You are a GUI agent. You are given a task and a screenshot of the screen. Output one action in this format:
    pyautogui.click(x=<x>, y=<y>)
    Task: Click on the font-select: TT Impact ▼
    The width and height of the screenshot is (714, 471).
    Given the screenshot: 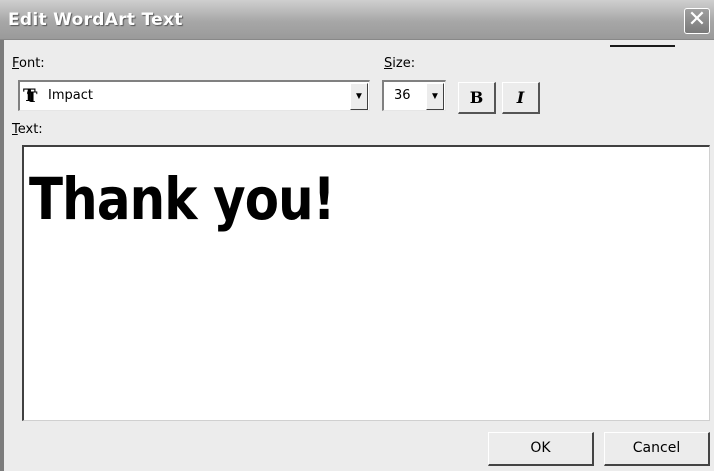 What is the action you would take?
    pyautogui.click(x=194, y=95)
    